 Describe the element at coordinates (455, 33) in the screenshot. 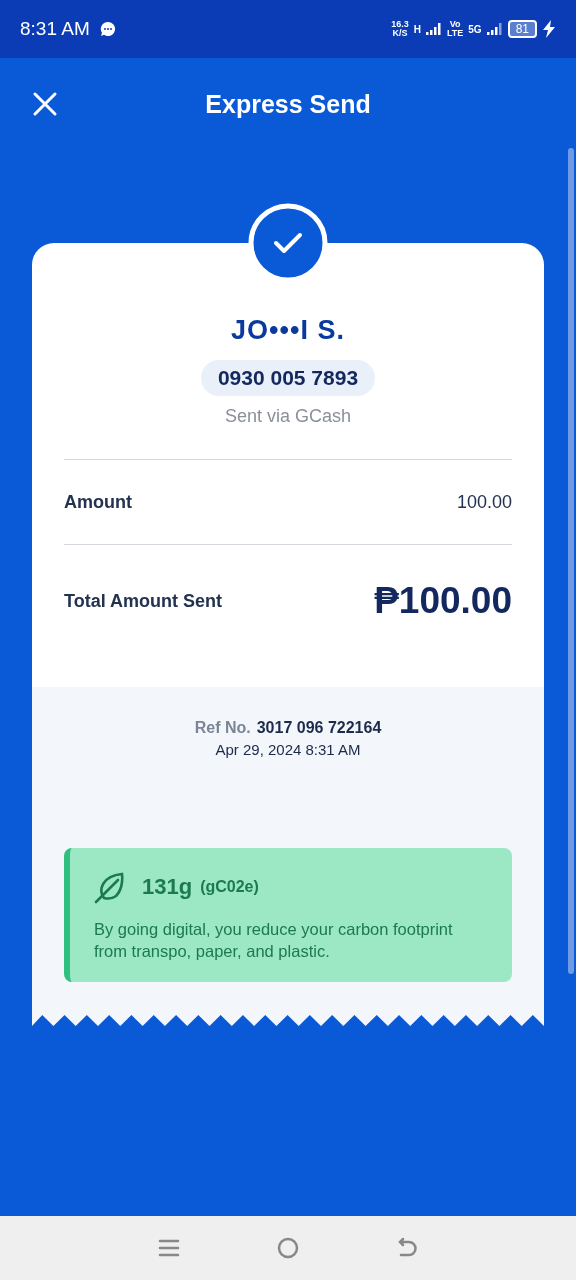

I see `lte-label: LTE` at that location.